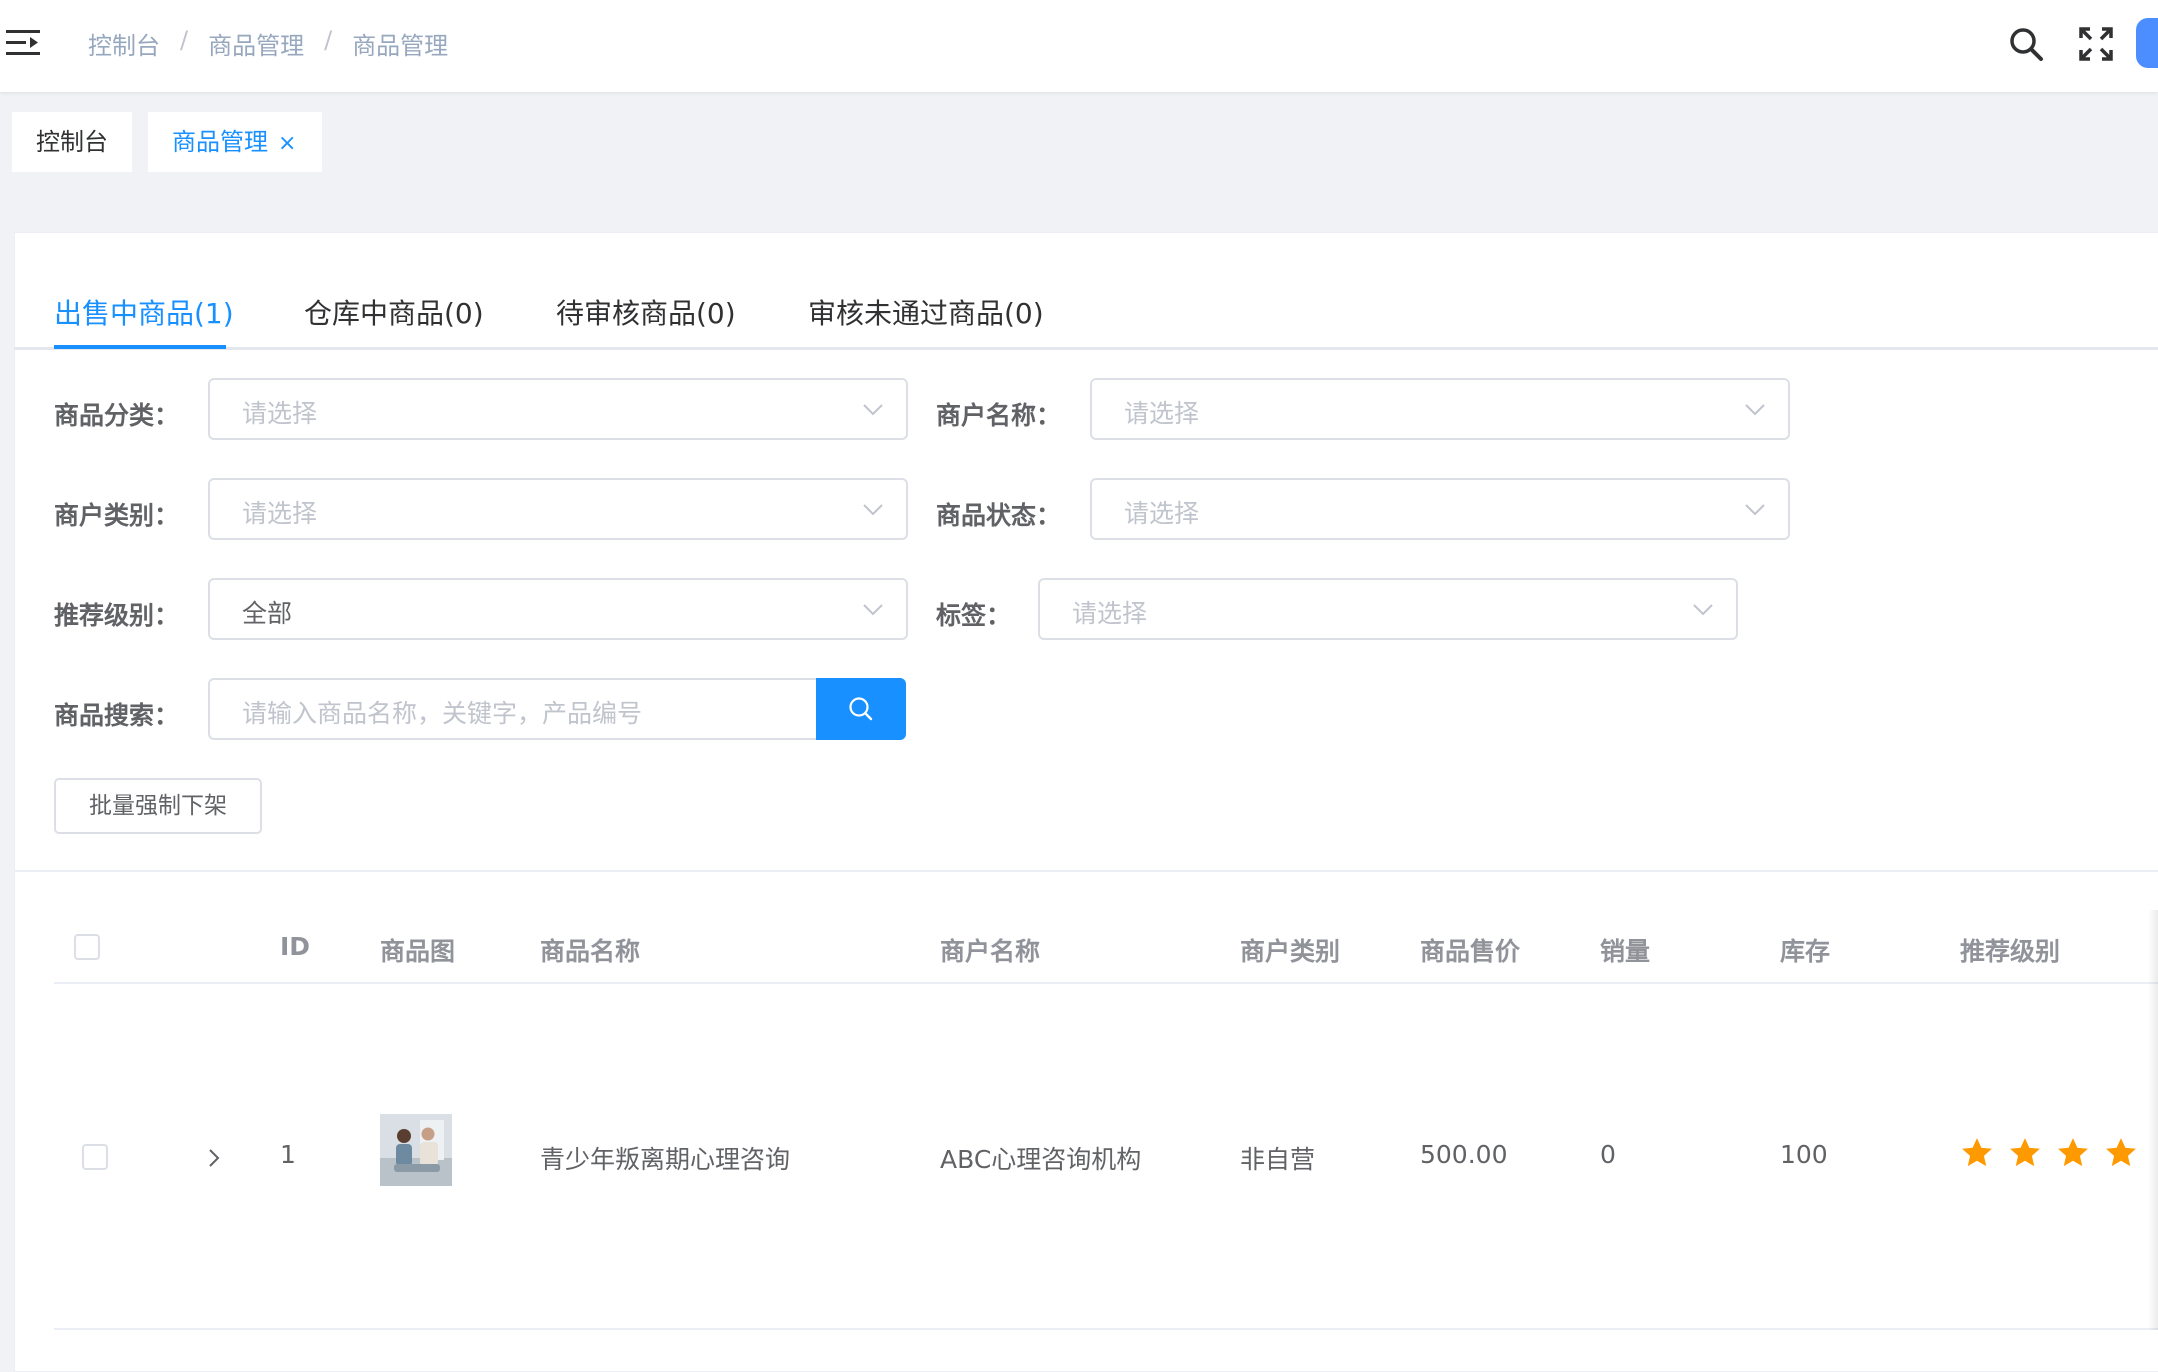 This screenshot has width=2158, height=1372. What do you see at coordinates (87, 947) in the screenshot?
I see `select-all-checkbox` at bounding box center [87, 947].